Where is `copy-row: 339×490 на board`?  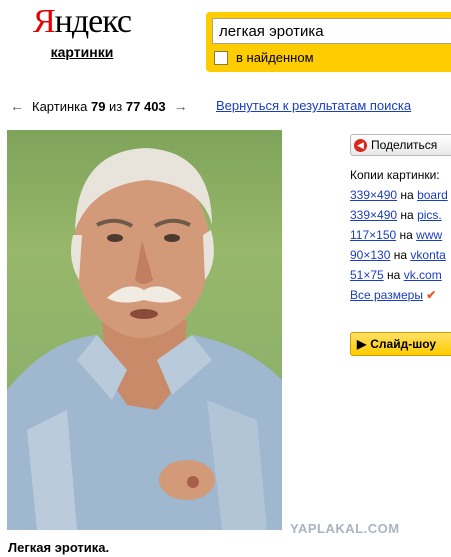 copy-row: 339×490 на board is located at coordinates (399, 195).